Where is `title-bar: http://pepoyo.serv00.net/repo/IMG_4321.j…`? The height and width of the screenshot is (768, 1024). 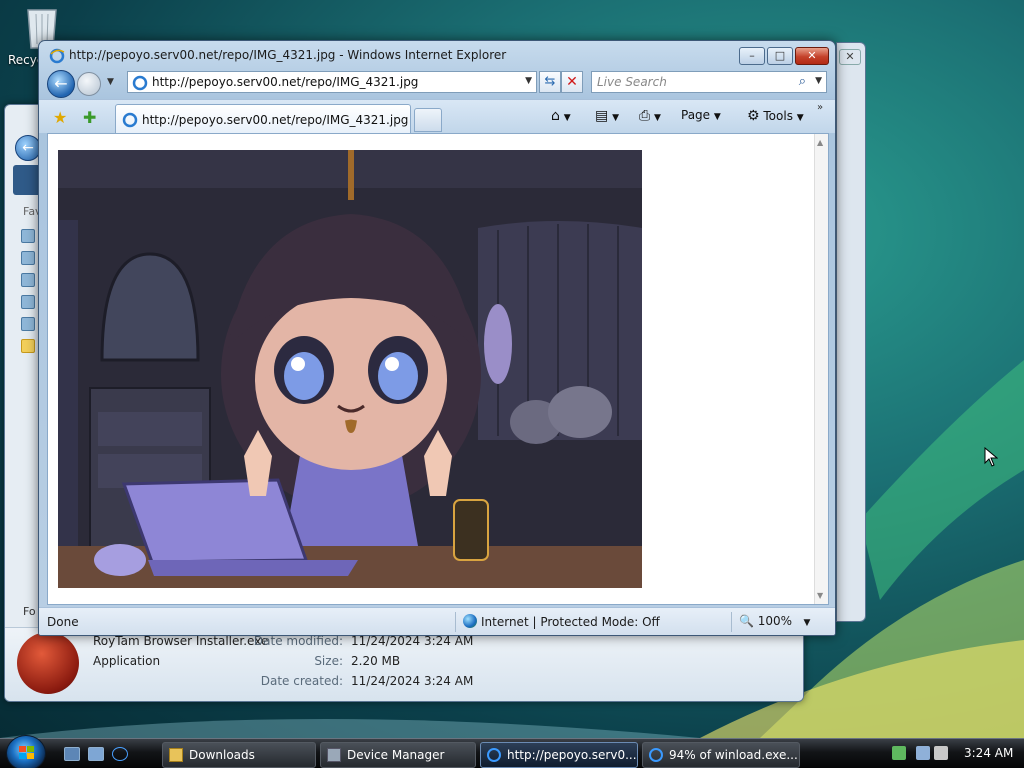
title-bar: http://pepoyo.serv00.net/repo/IMG_4321.j… is located at coordinates (437, 55).